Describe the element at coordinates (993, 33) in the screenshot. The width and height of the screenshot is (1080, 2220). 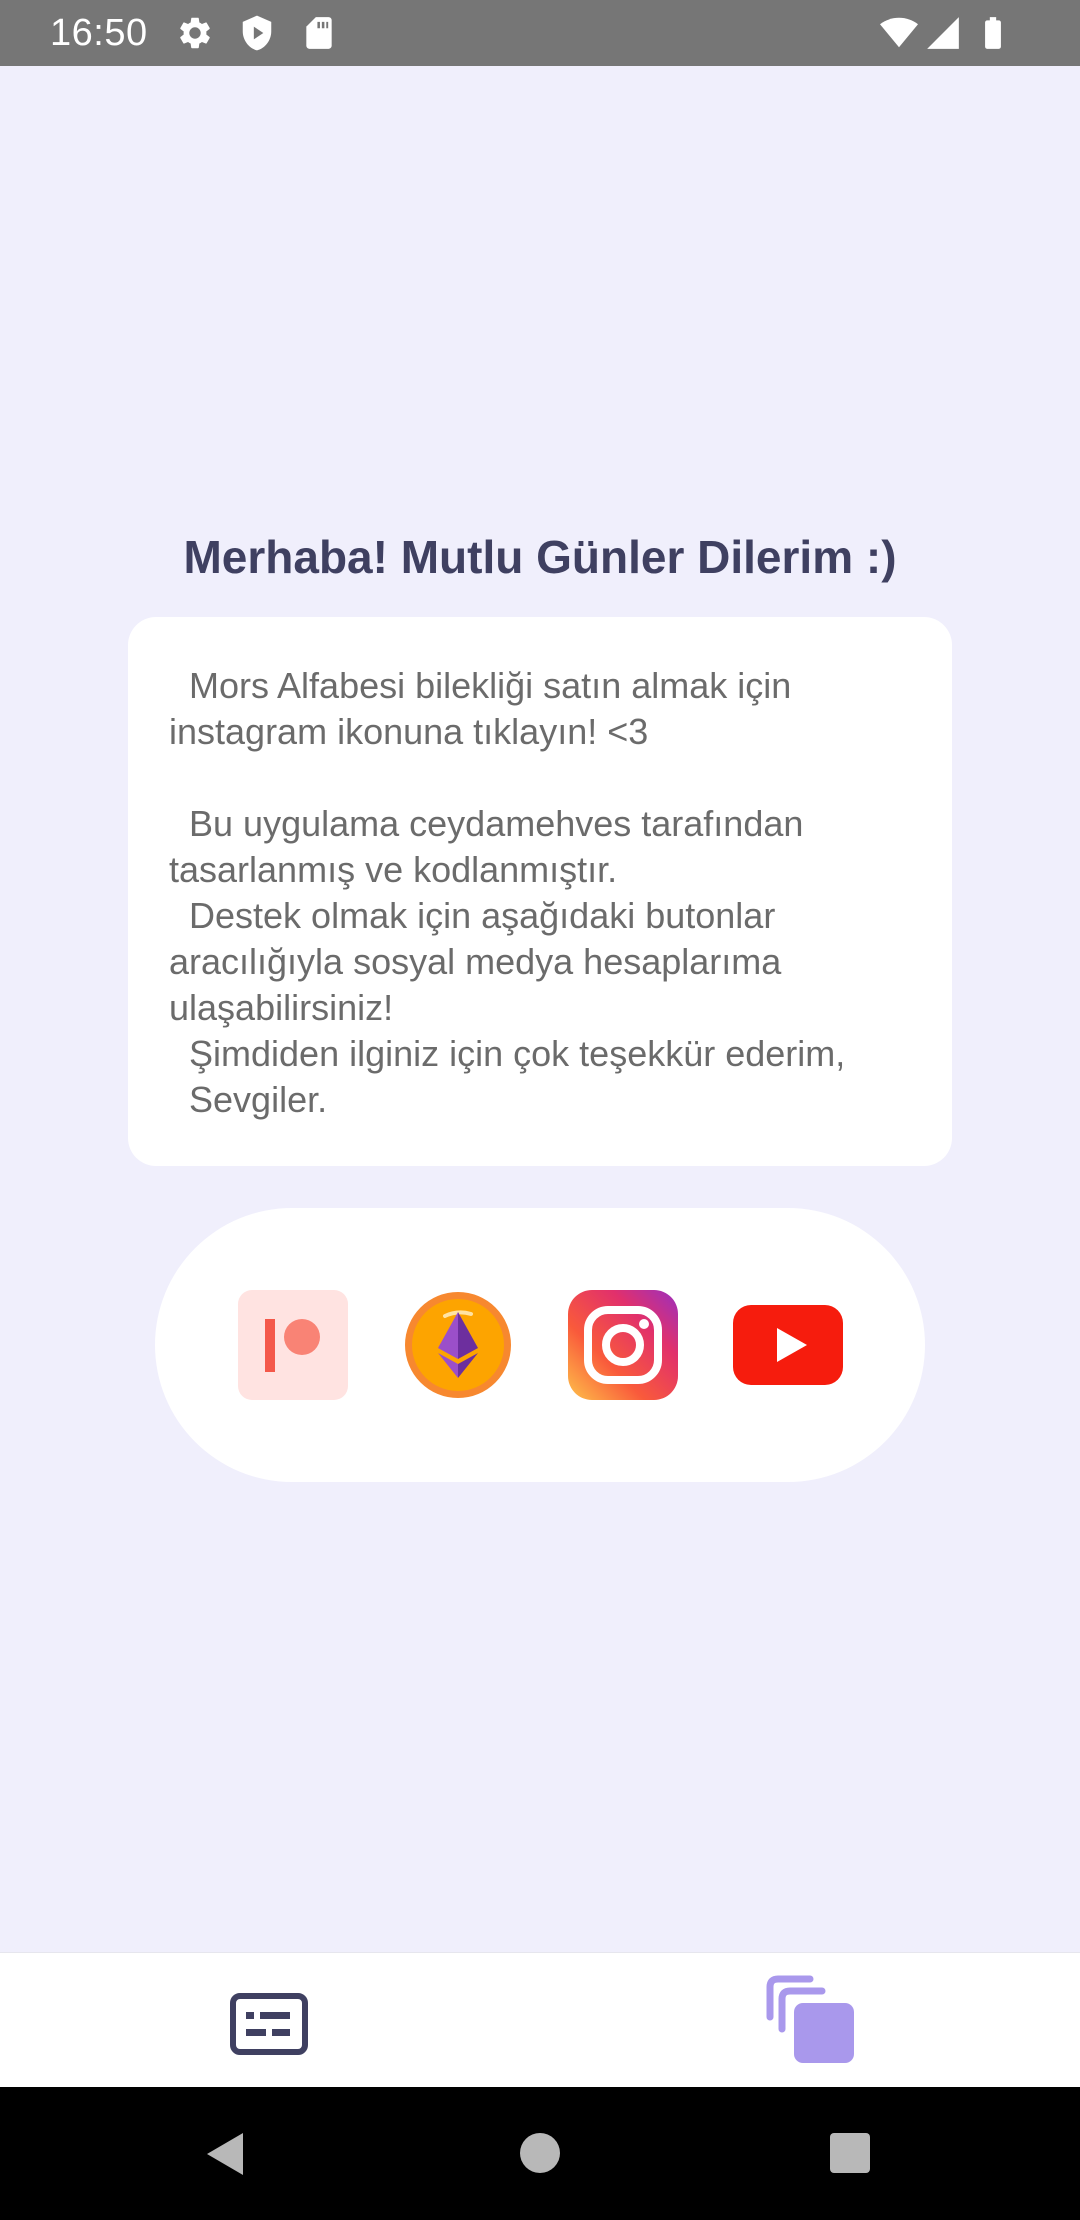
I see `battery-icon` at that location.